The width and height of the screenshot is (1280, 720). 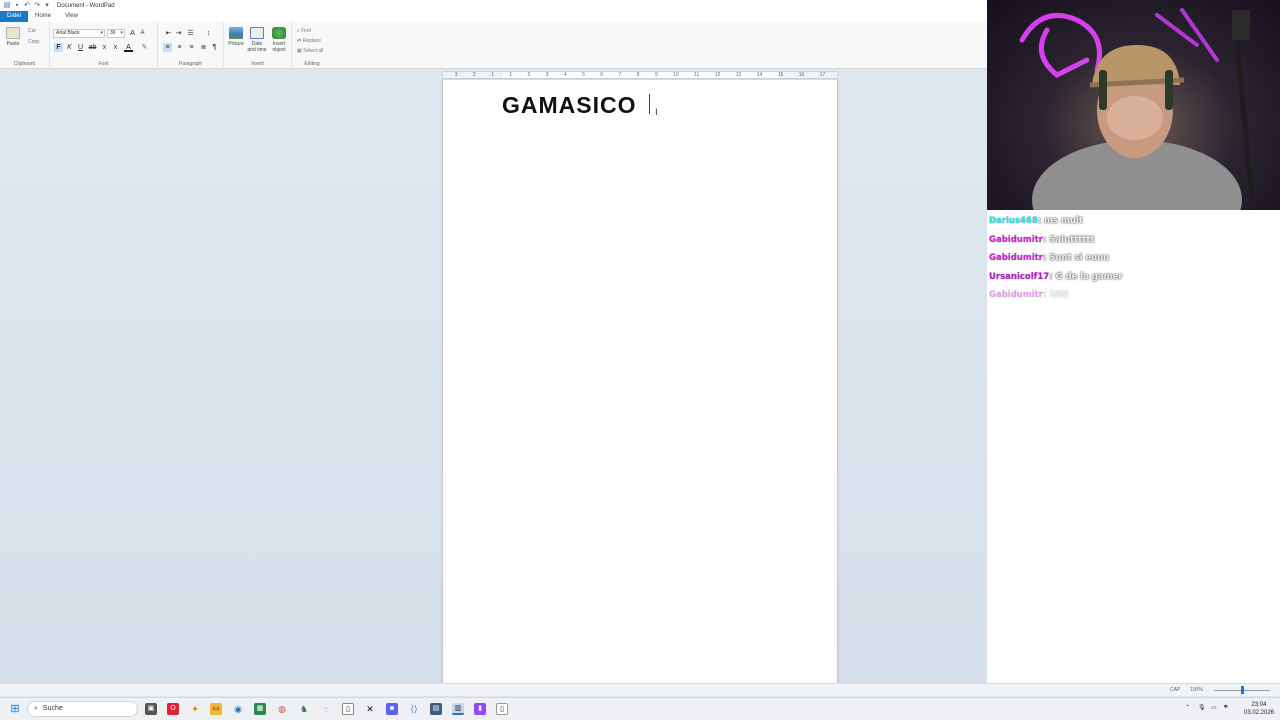 What do you see at coordinates (167, 47) in the screenshot?
I see `align-left-icon: ≡` at bounding box center [167, 47].